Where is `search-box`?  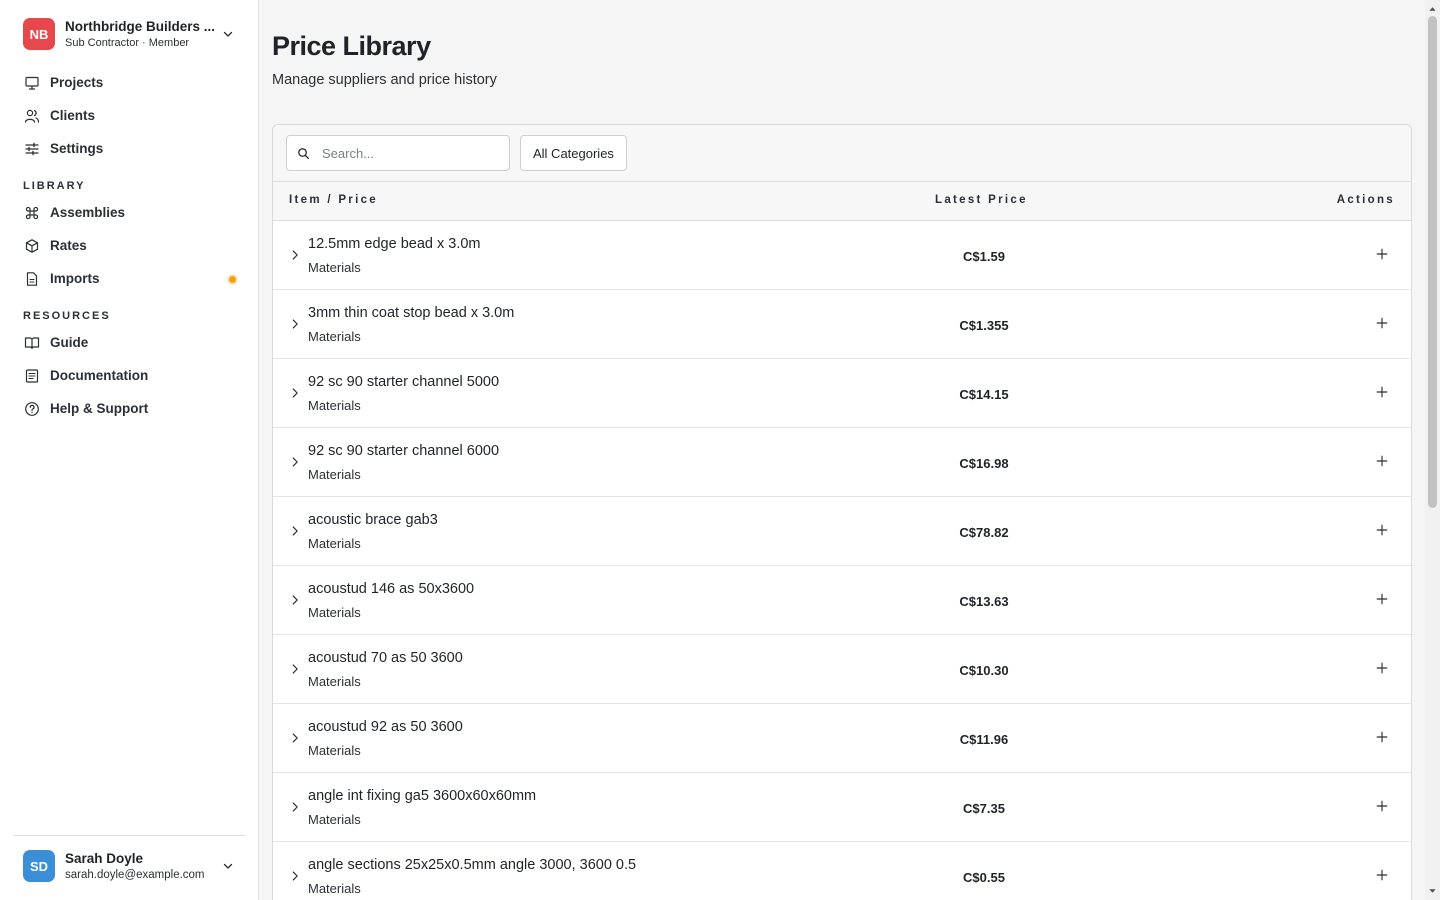
search-box is located at coordinates (398, 153).